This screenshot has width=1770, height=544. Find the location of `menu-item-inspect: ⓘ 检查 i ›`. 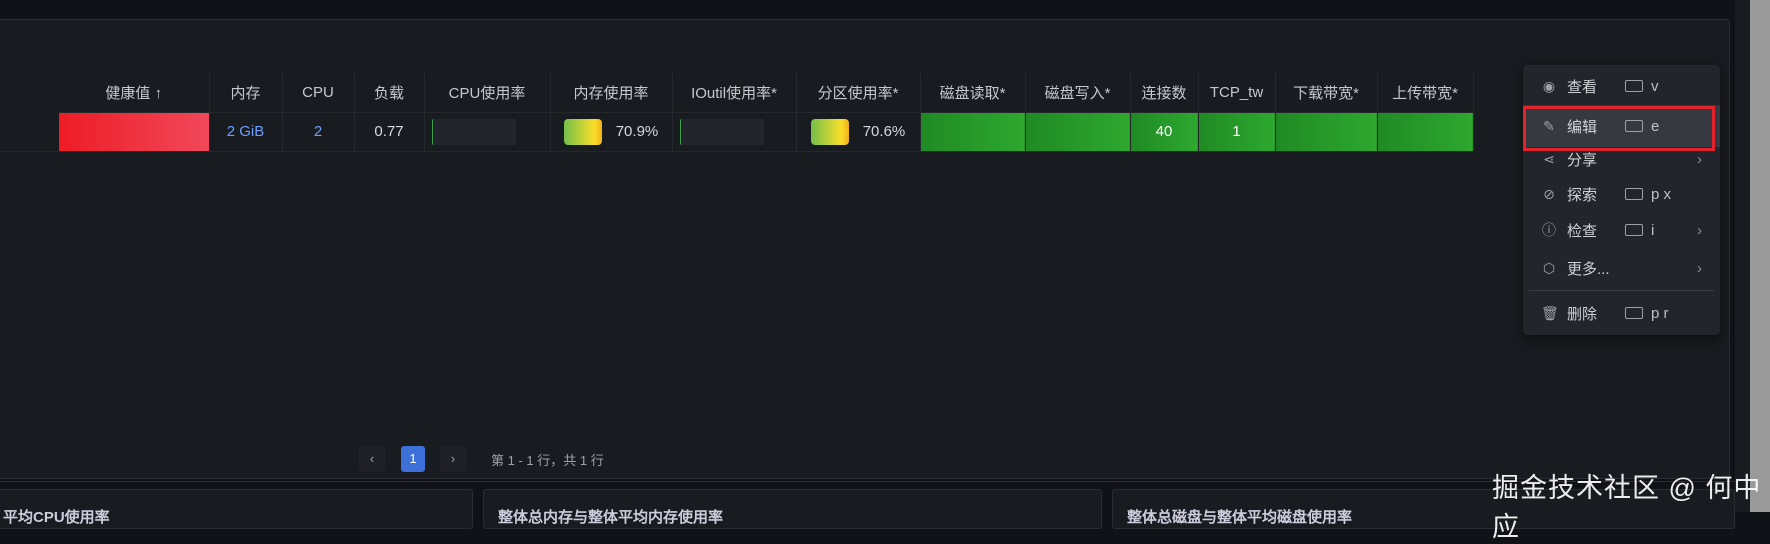

menu-item-inspect: ⓘ 检查 i › is located at coordinates (1621, 230).